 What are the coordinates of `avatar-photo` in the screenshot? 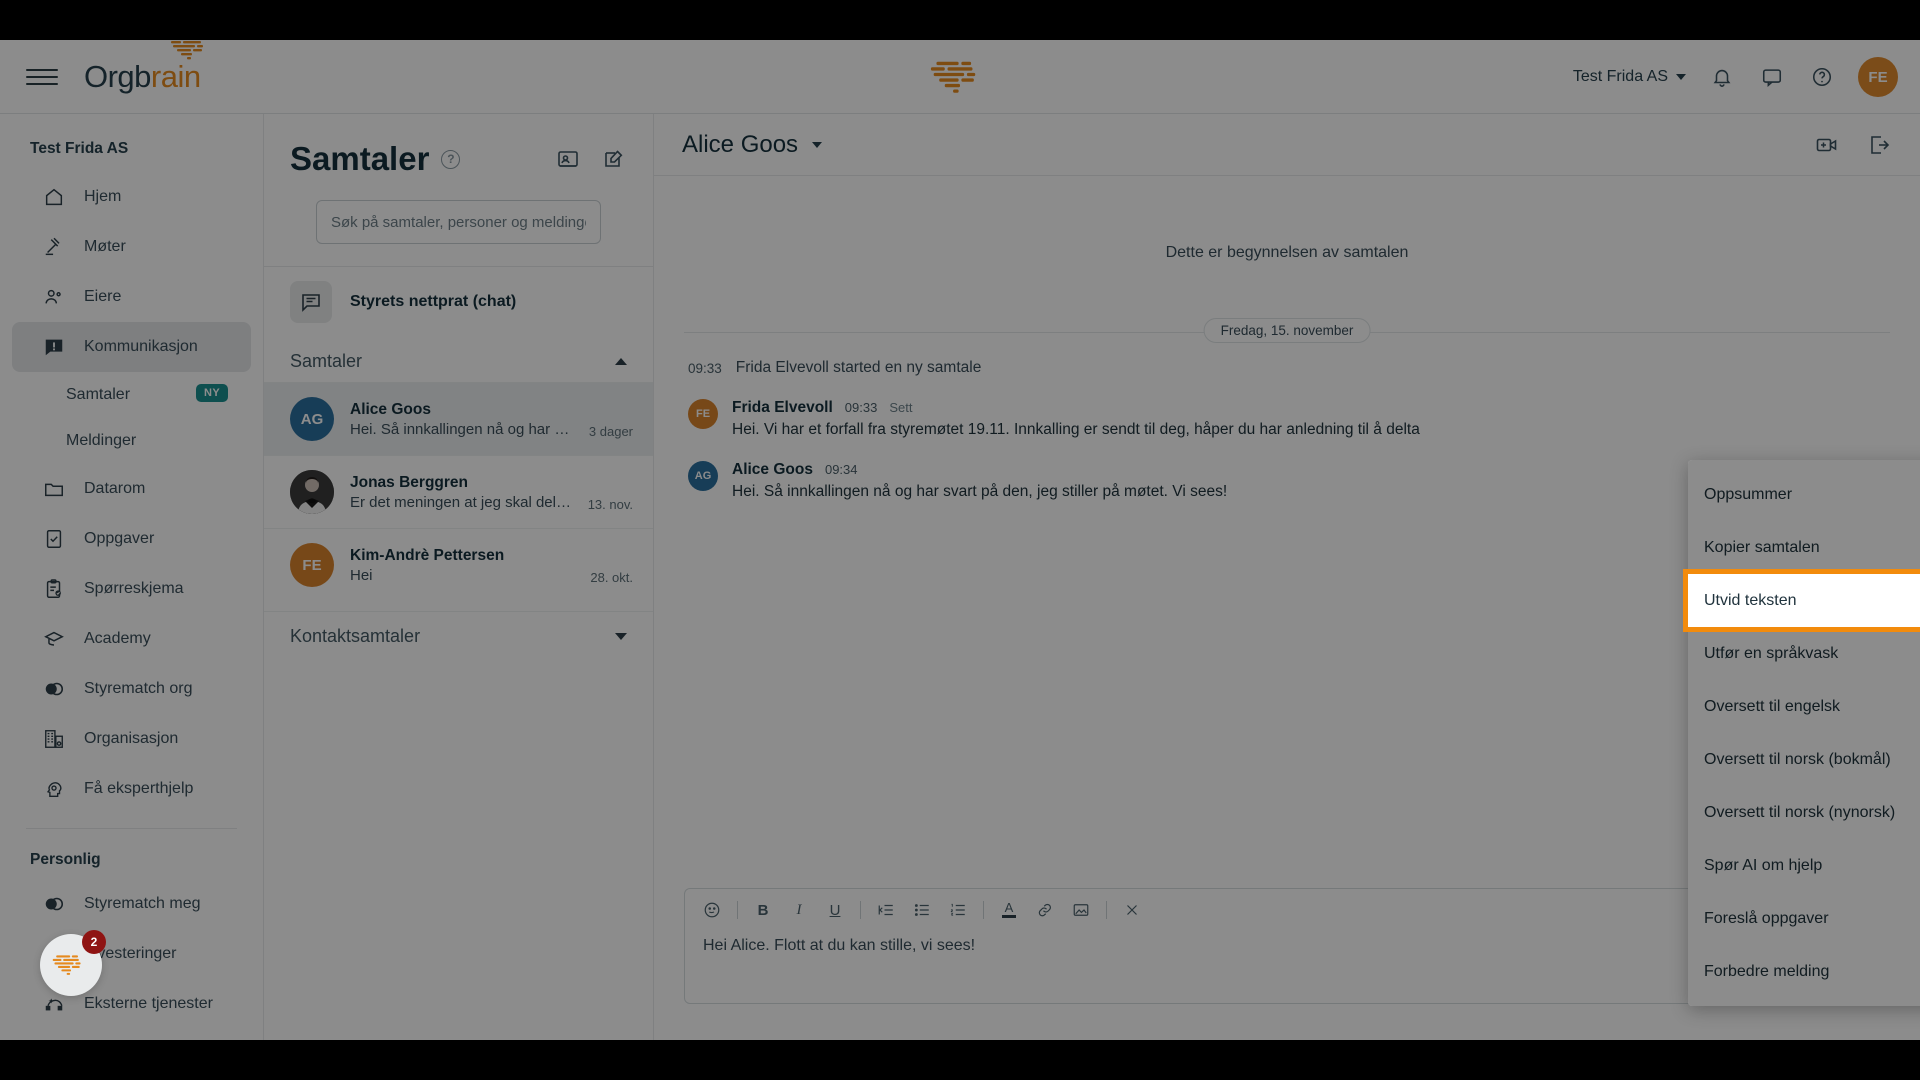 It's located at (312, 492).